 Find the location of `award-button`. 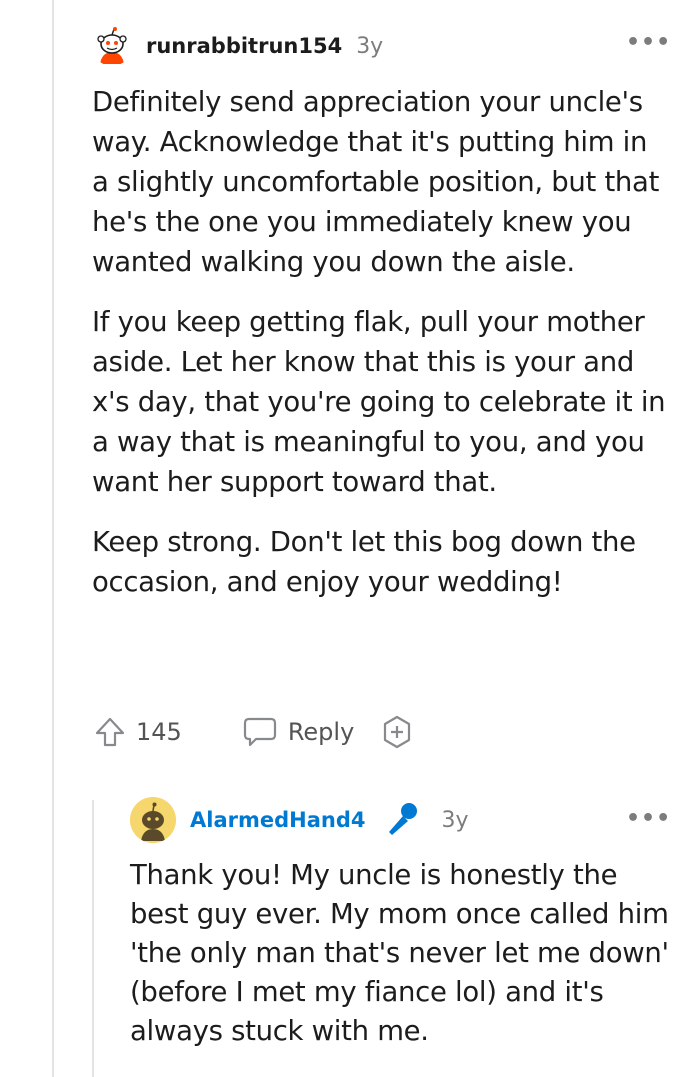

award-button is located at coordinates (397, 732).